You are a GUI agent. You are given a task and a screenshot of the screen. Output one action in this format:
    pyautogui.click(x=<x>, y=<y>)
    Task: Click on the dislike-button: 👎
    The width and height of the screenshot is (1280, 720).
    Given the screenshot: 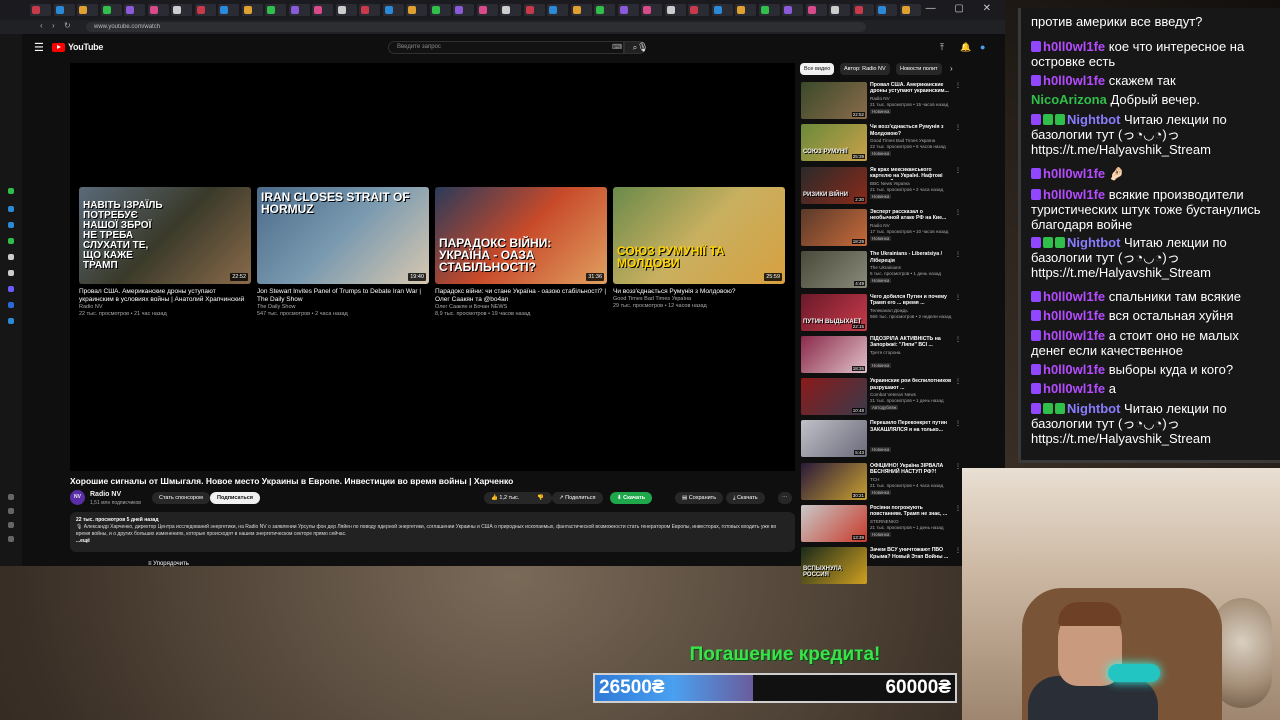 What is the action you would take?
    pyautogui.click(x=542, y=498)
    